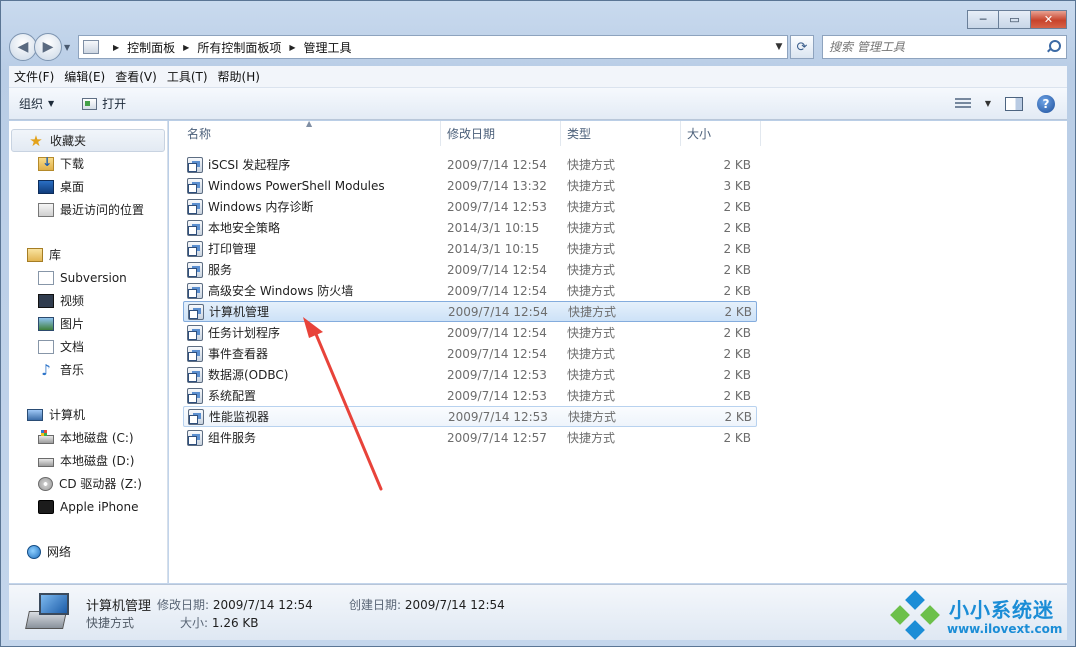  I want to click on nav-item-subversion: Subversion, so click(88, 277).